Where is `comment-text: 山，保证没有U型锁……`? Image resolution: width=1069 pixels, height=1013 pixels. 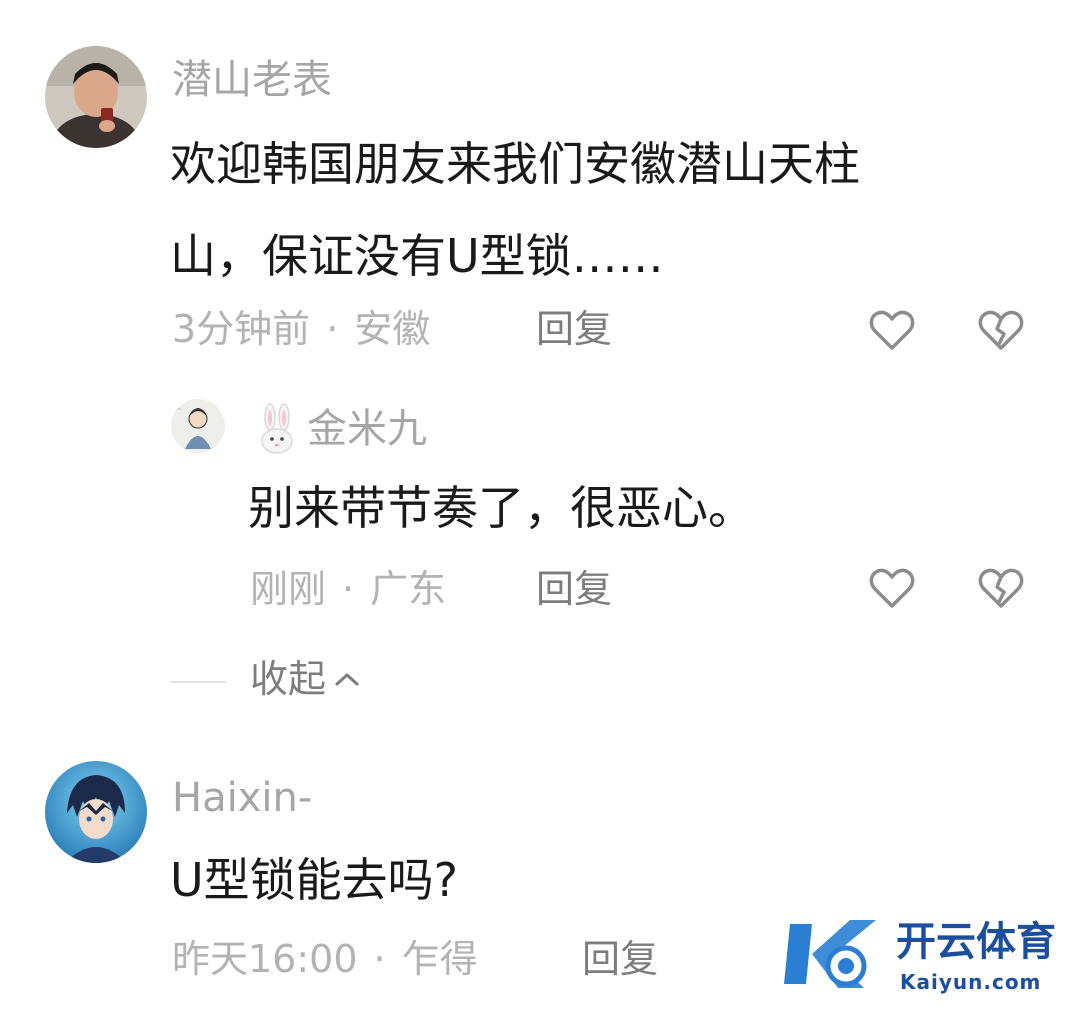
comment-text: 山，保证没有U型锁…… is located at coordinates (417, 256).